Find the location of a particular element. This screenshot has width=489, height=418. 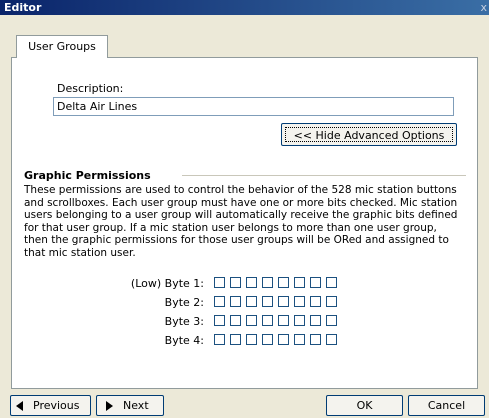

close-icon: x is located at coordinates (483, 7).